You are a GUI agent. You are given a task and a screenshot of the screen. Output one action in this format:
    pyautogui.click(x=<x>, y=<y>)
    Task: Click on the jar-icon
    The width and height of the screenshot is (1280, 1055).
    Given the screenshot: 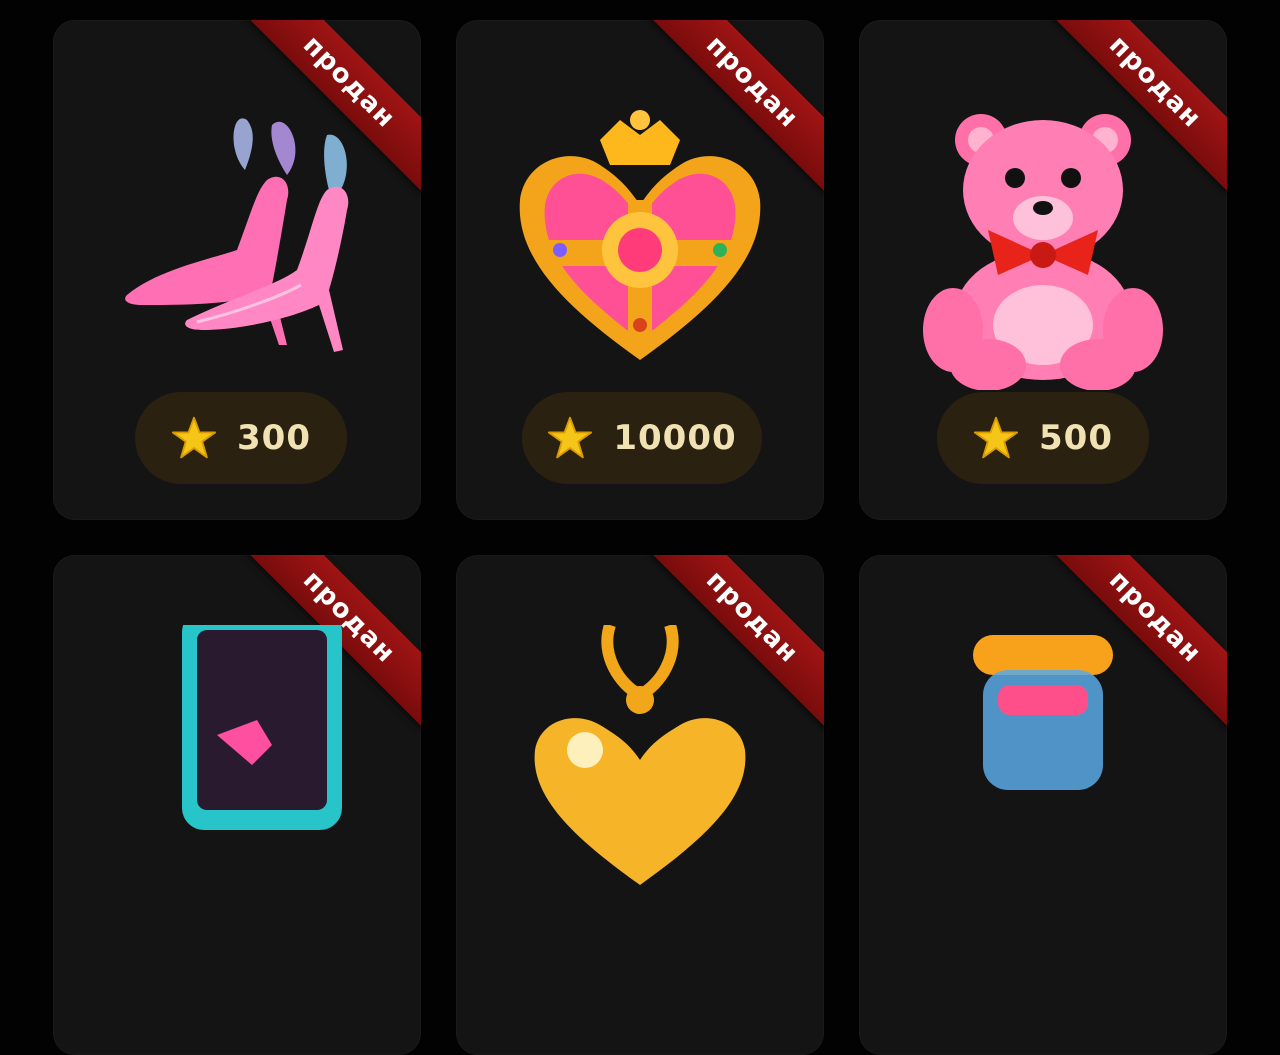 What is the action you would take?
    pyautogui.click(x=1043, y=712)
    